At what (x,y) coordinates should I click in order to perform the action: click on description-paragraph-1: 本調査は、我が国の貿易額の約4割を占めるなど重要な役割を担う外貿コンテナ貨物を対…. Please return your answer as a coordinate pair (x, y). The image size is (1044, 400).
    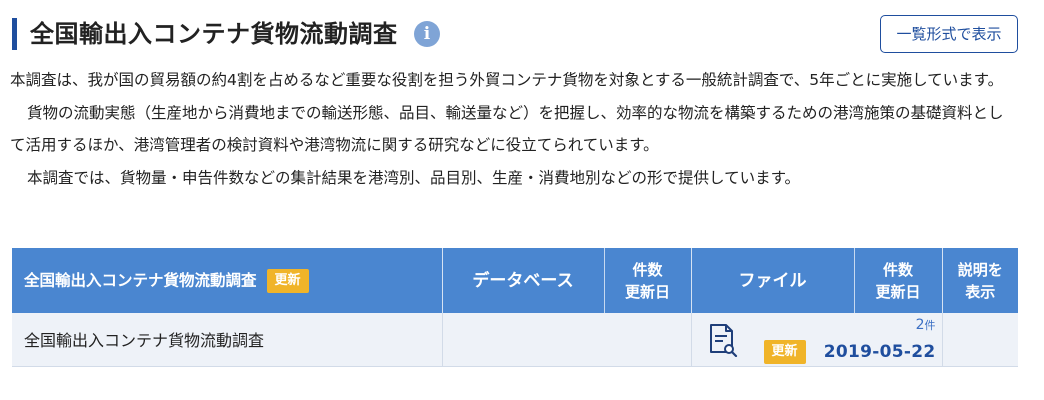
    Looking at the image, I should click on (507, 80).